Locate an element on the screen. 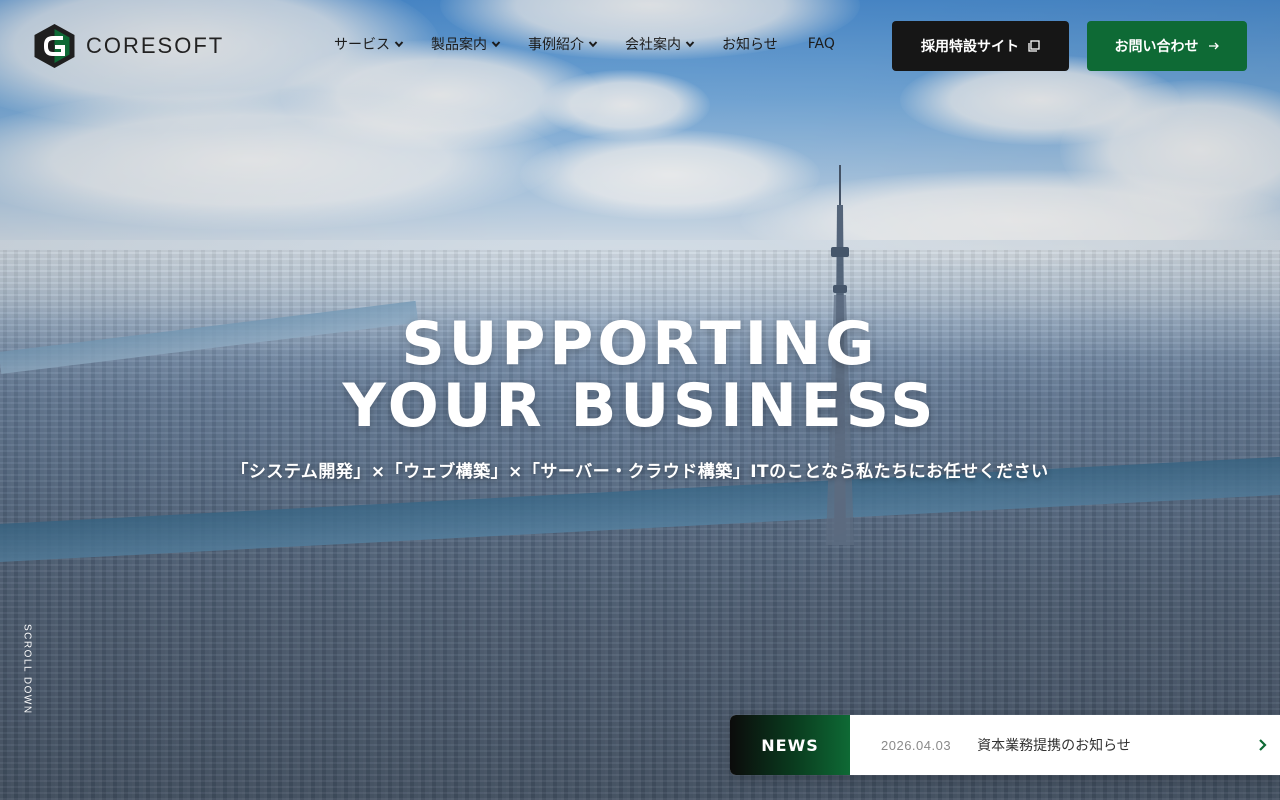 This screenshot has height=800, width=1280. logo: CORESOFT is located at coordinates (128, 46).